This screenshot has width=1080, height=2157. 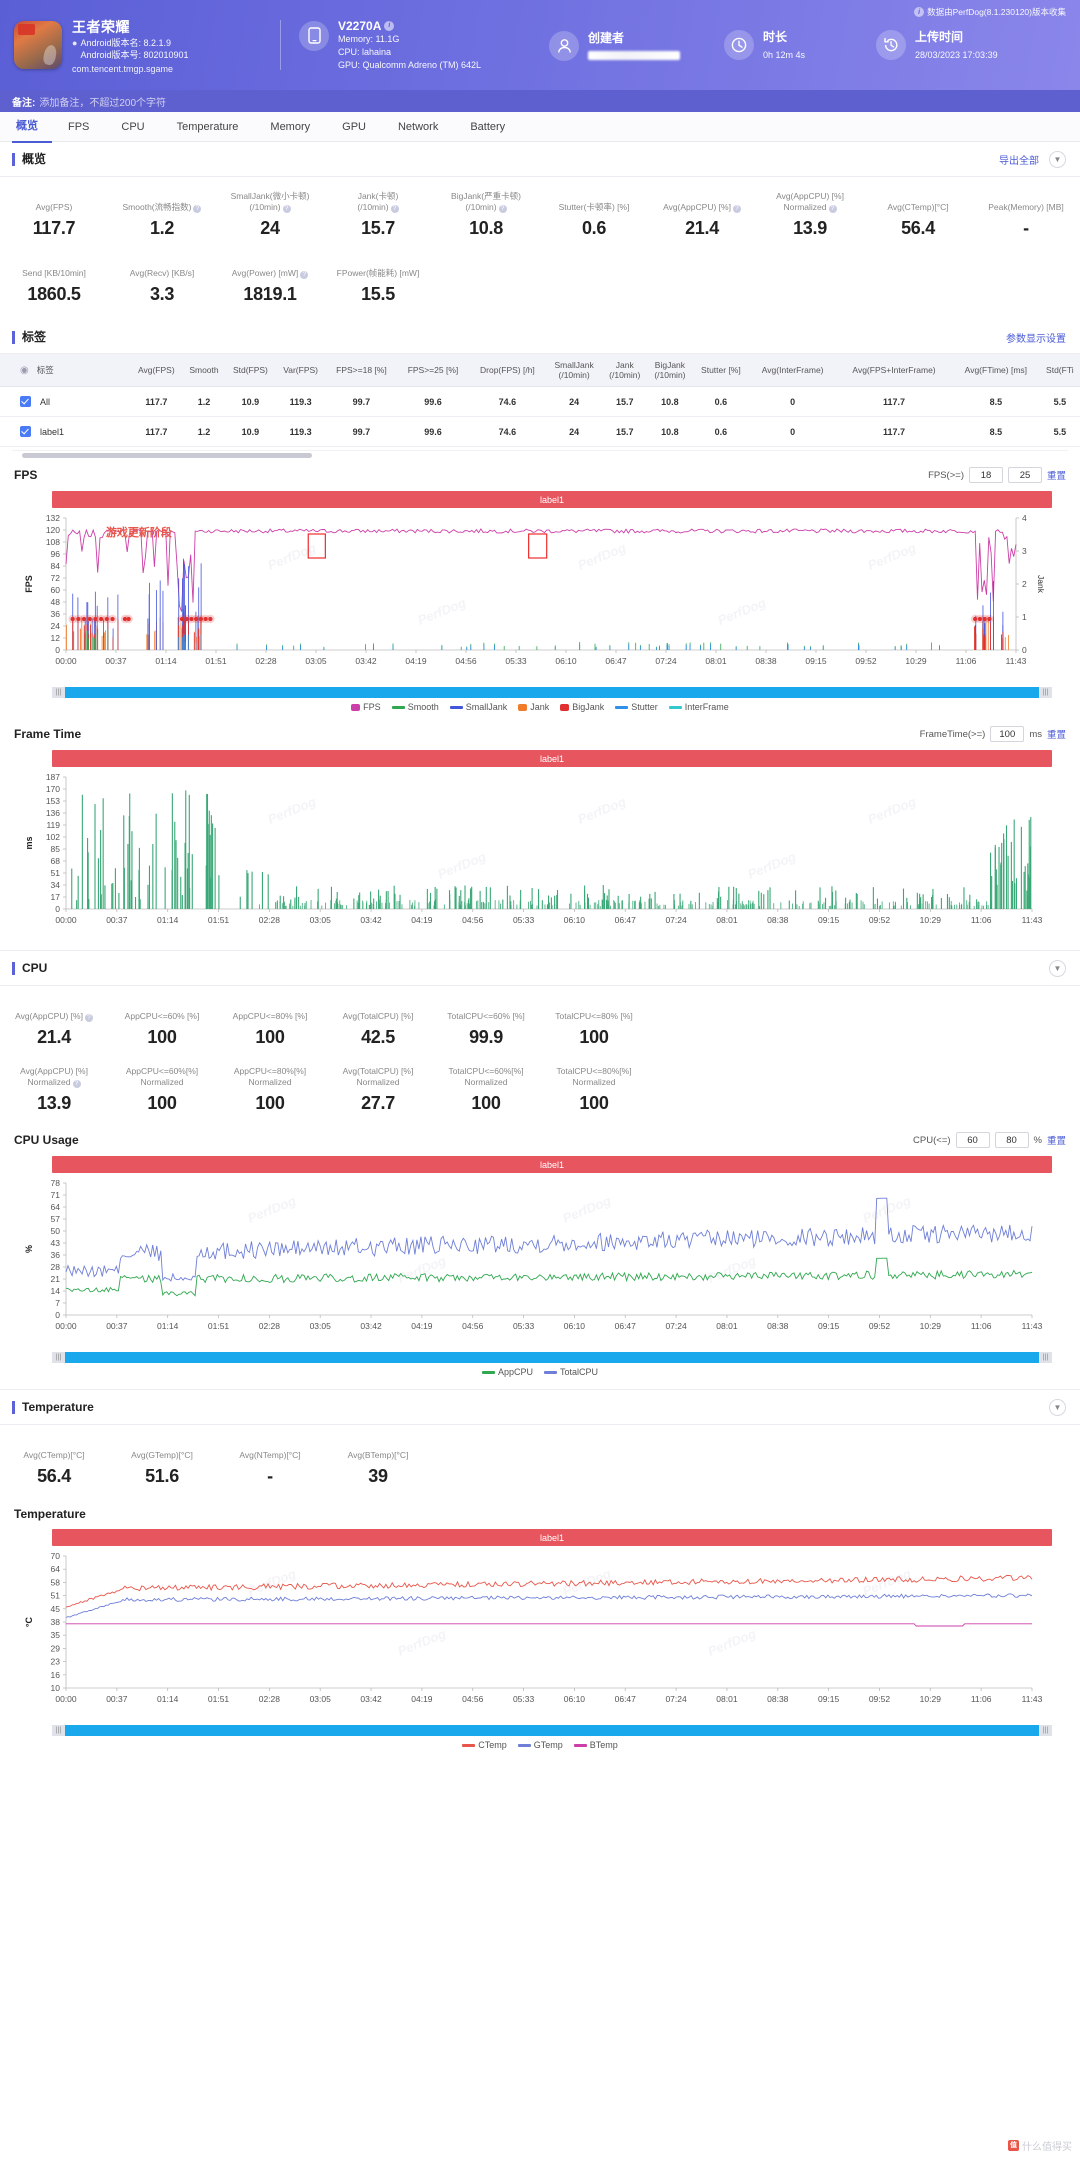 I want to click on legend-item: SmallJank, so click(x=478, y=707).